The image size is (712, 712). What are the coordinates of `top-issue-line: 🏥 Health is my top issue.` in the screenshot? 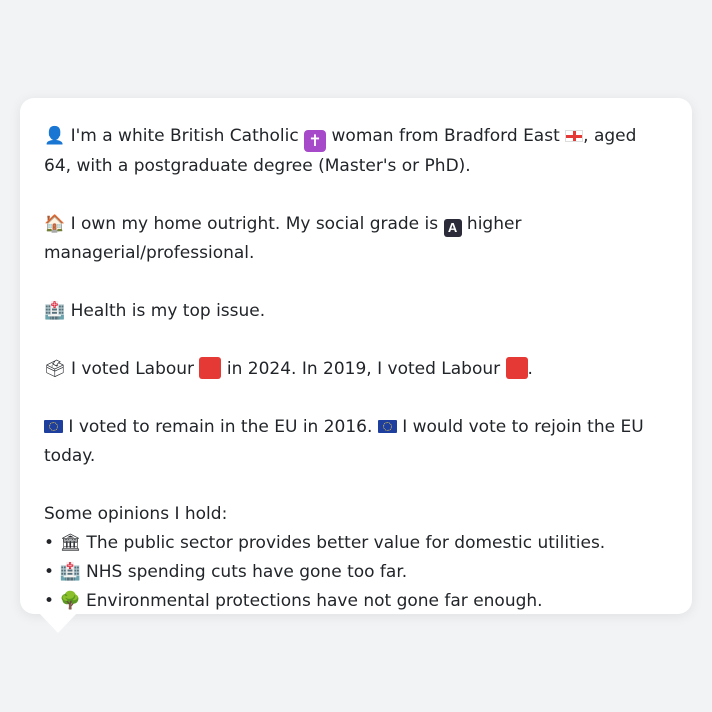 It's located at (356, 311).